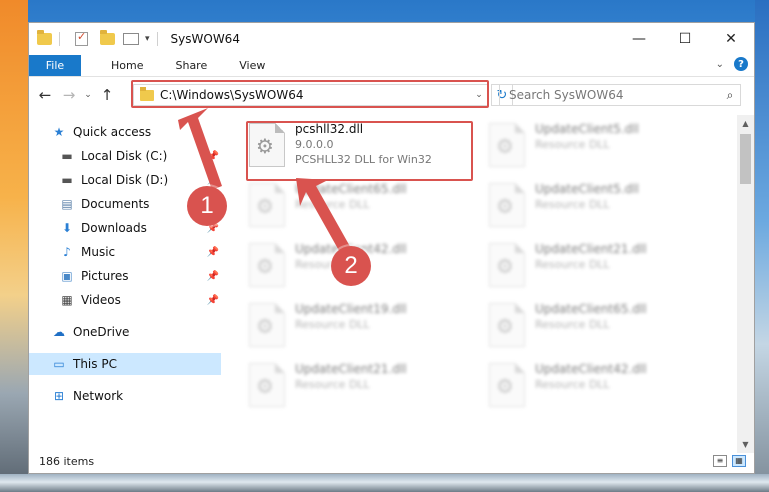 The image size is (769, 492). I want to click on tab-file: File, so click(55, 65).